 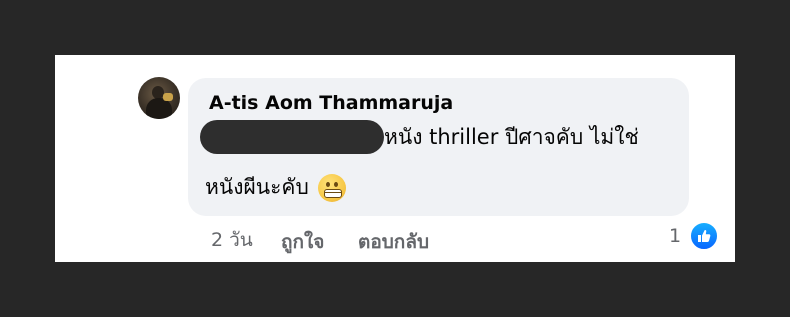 I want to click on like-button: ถูกใจ, so click(x=302, y=242).